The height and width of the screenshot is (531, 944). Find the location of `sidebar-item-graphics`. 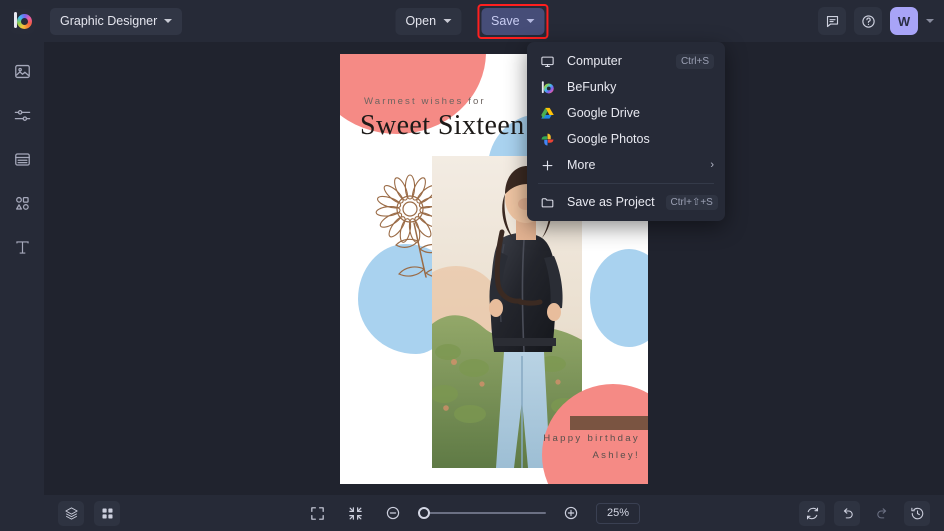

sidebar-item-graphics is located at coordinates (22, 203).